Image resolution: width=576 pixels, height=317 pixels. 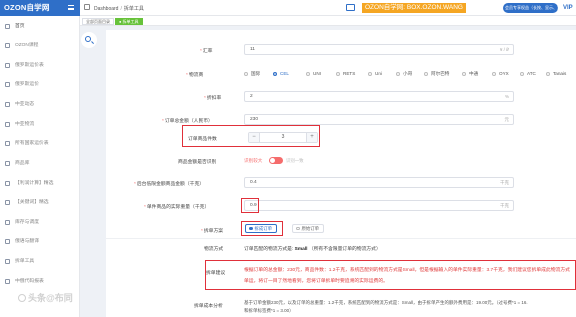 What do you see at coordinates (213, 98) in the screenshot?
I see `discount-label: *折扣率` at bounding box center [213, 98].